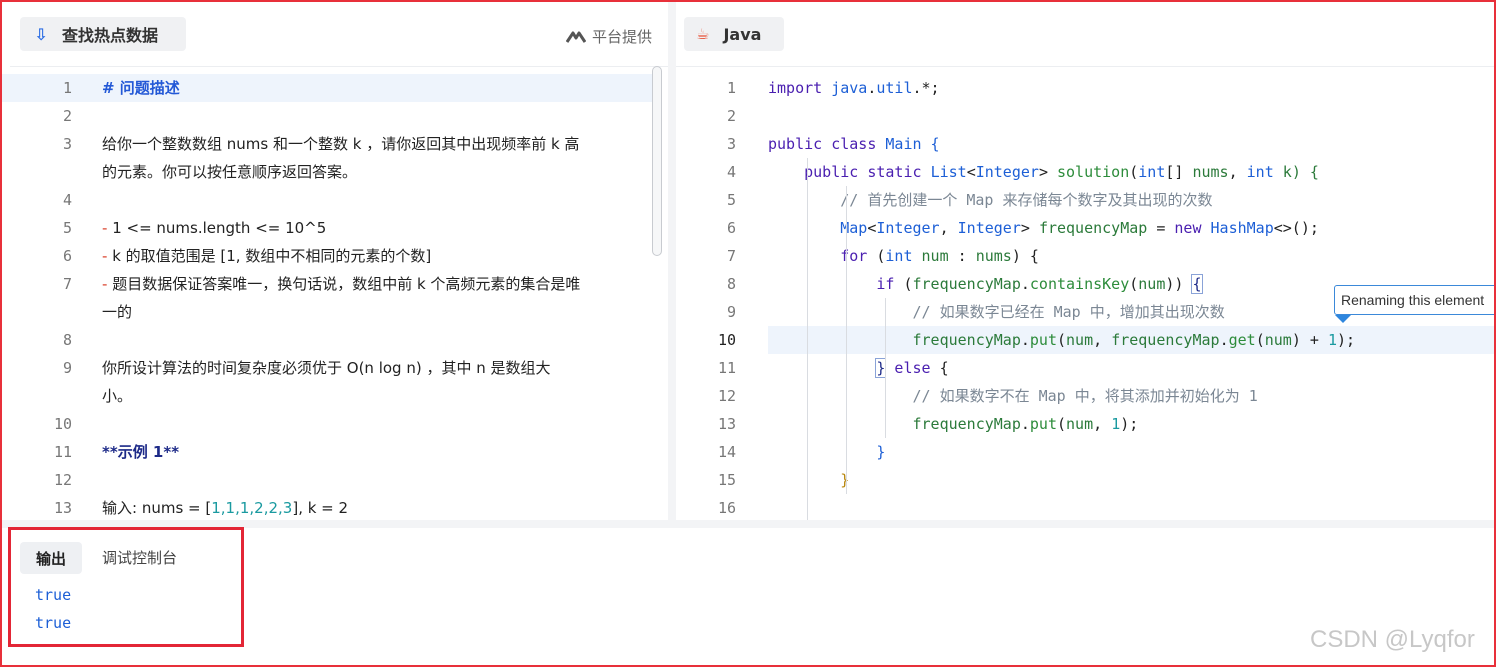 This screenshot has height=667, width=1496. I want to click on token: put, so click(1043, 424).